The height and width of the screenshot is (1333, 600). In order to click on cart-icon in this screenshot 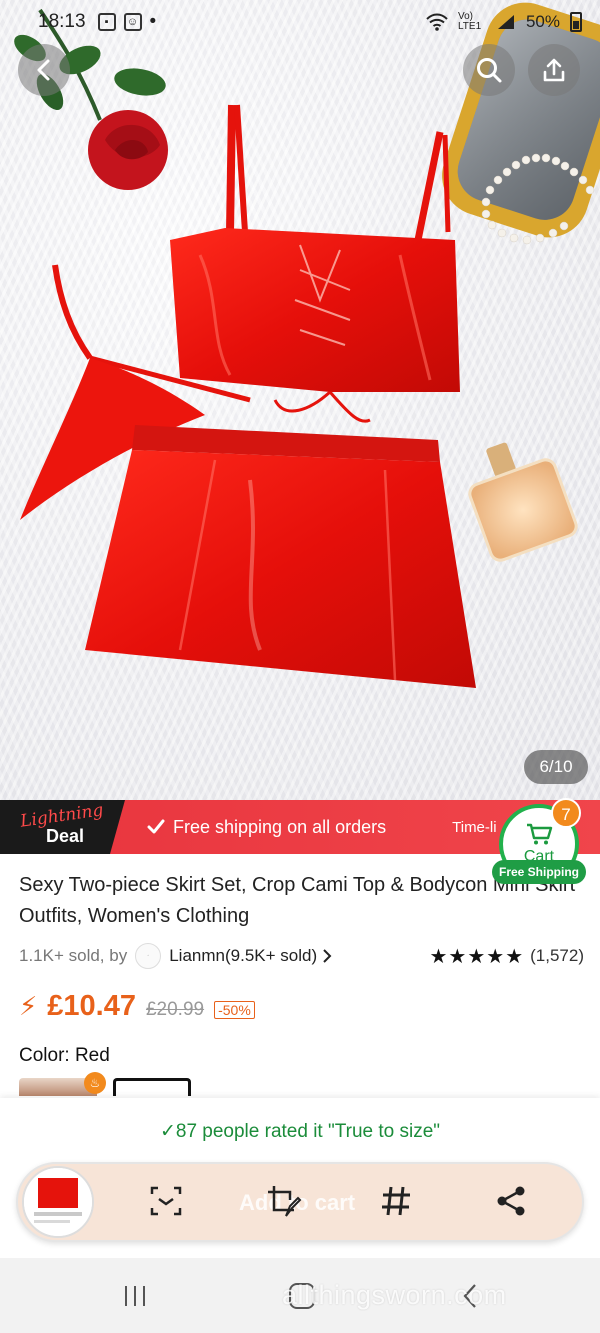, I will do `click(540, 834)`.